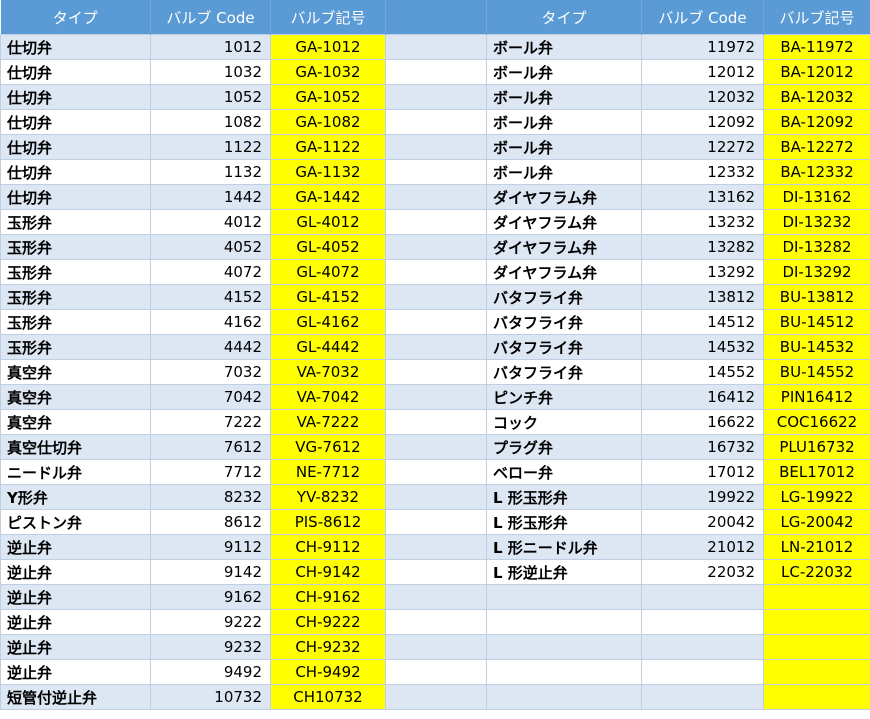 This screenshot has width=870, height=719. What do you see at coordinates (702, 372) in the screenshot?
I see `code-cell-right: 14552` at bounding box center [702, 372].